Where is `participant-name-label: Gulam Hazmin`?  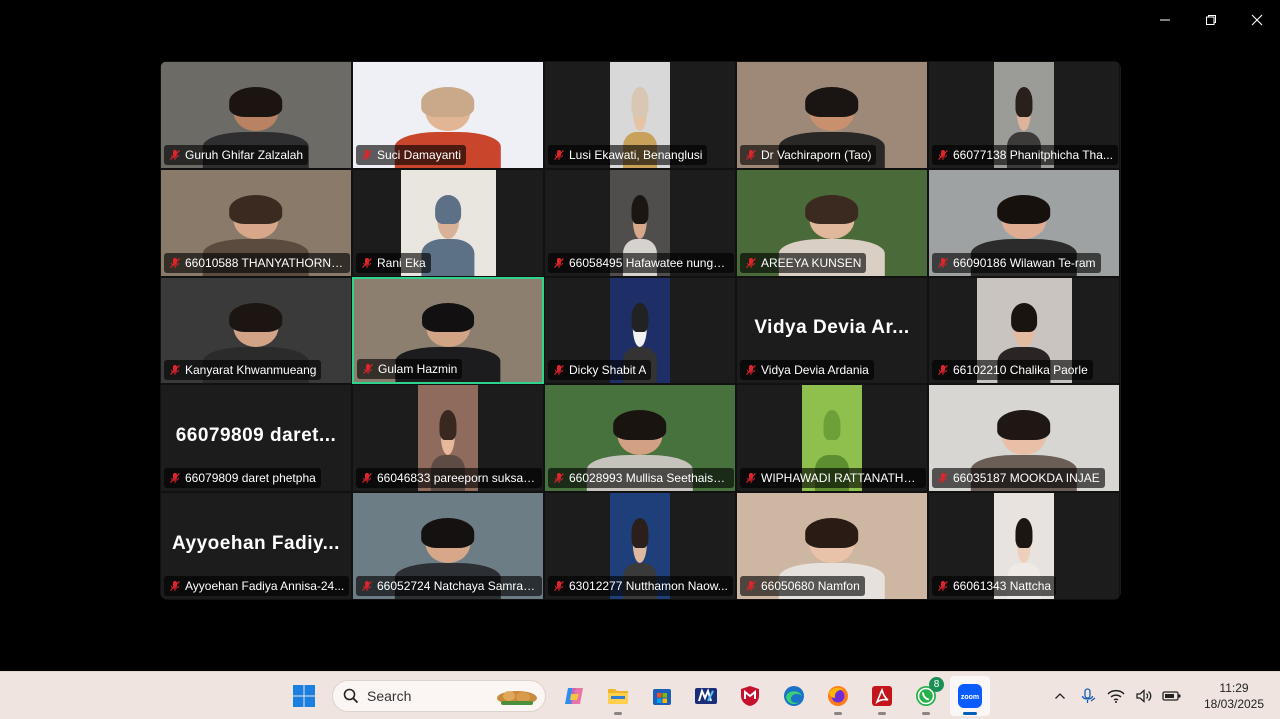
participant-name-label: Gulam Hazmin is located at coordinates (410, 369).